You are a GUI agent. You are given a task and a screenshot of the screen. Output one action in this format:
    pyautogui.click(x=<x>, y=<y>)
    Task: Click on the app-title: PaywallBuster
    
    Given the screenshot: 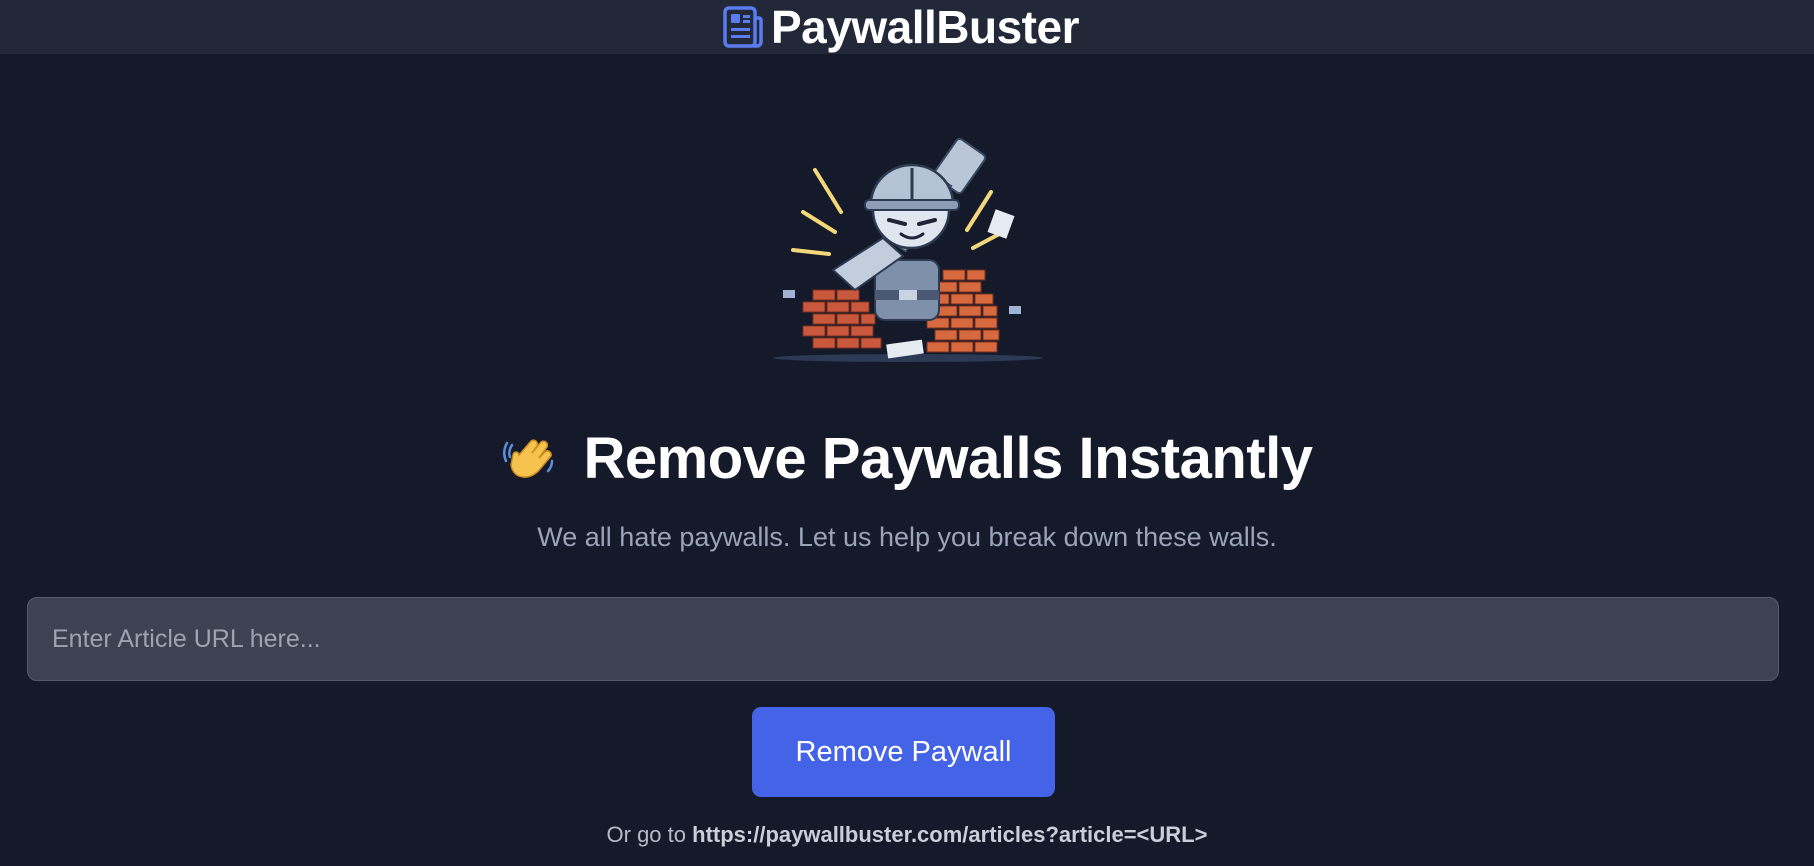 What is the action you would take?
    pyautogui.click(x=925, y=27)
    